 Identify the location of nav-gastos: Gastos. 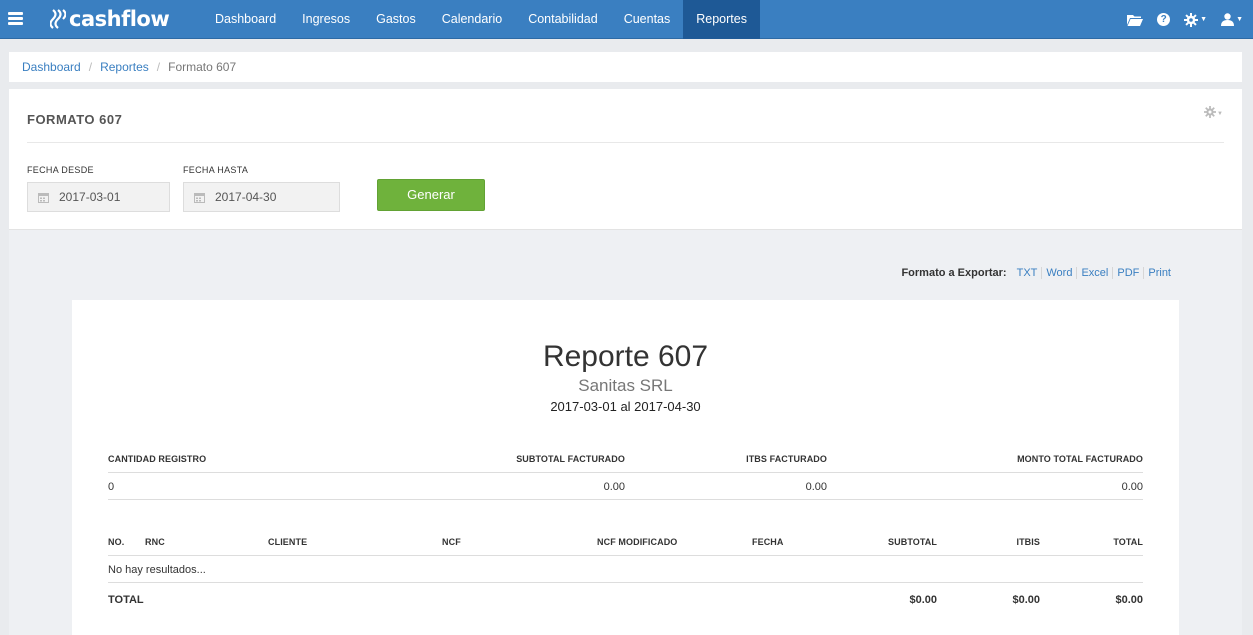
(396, 19).